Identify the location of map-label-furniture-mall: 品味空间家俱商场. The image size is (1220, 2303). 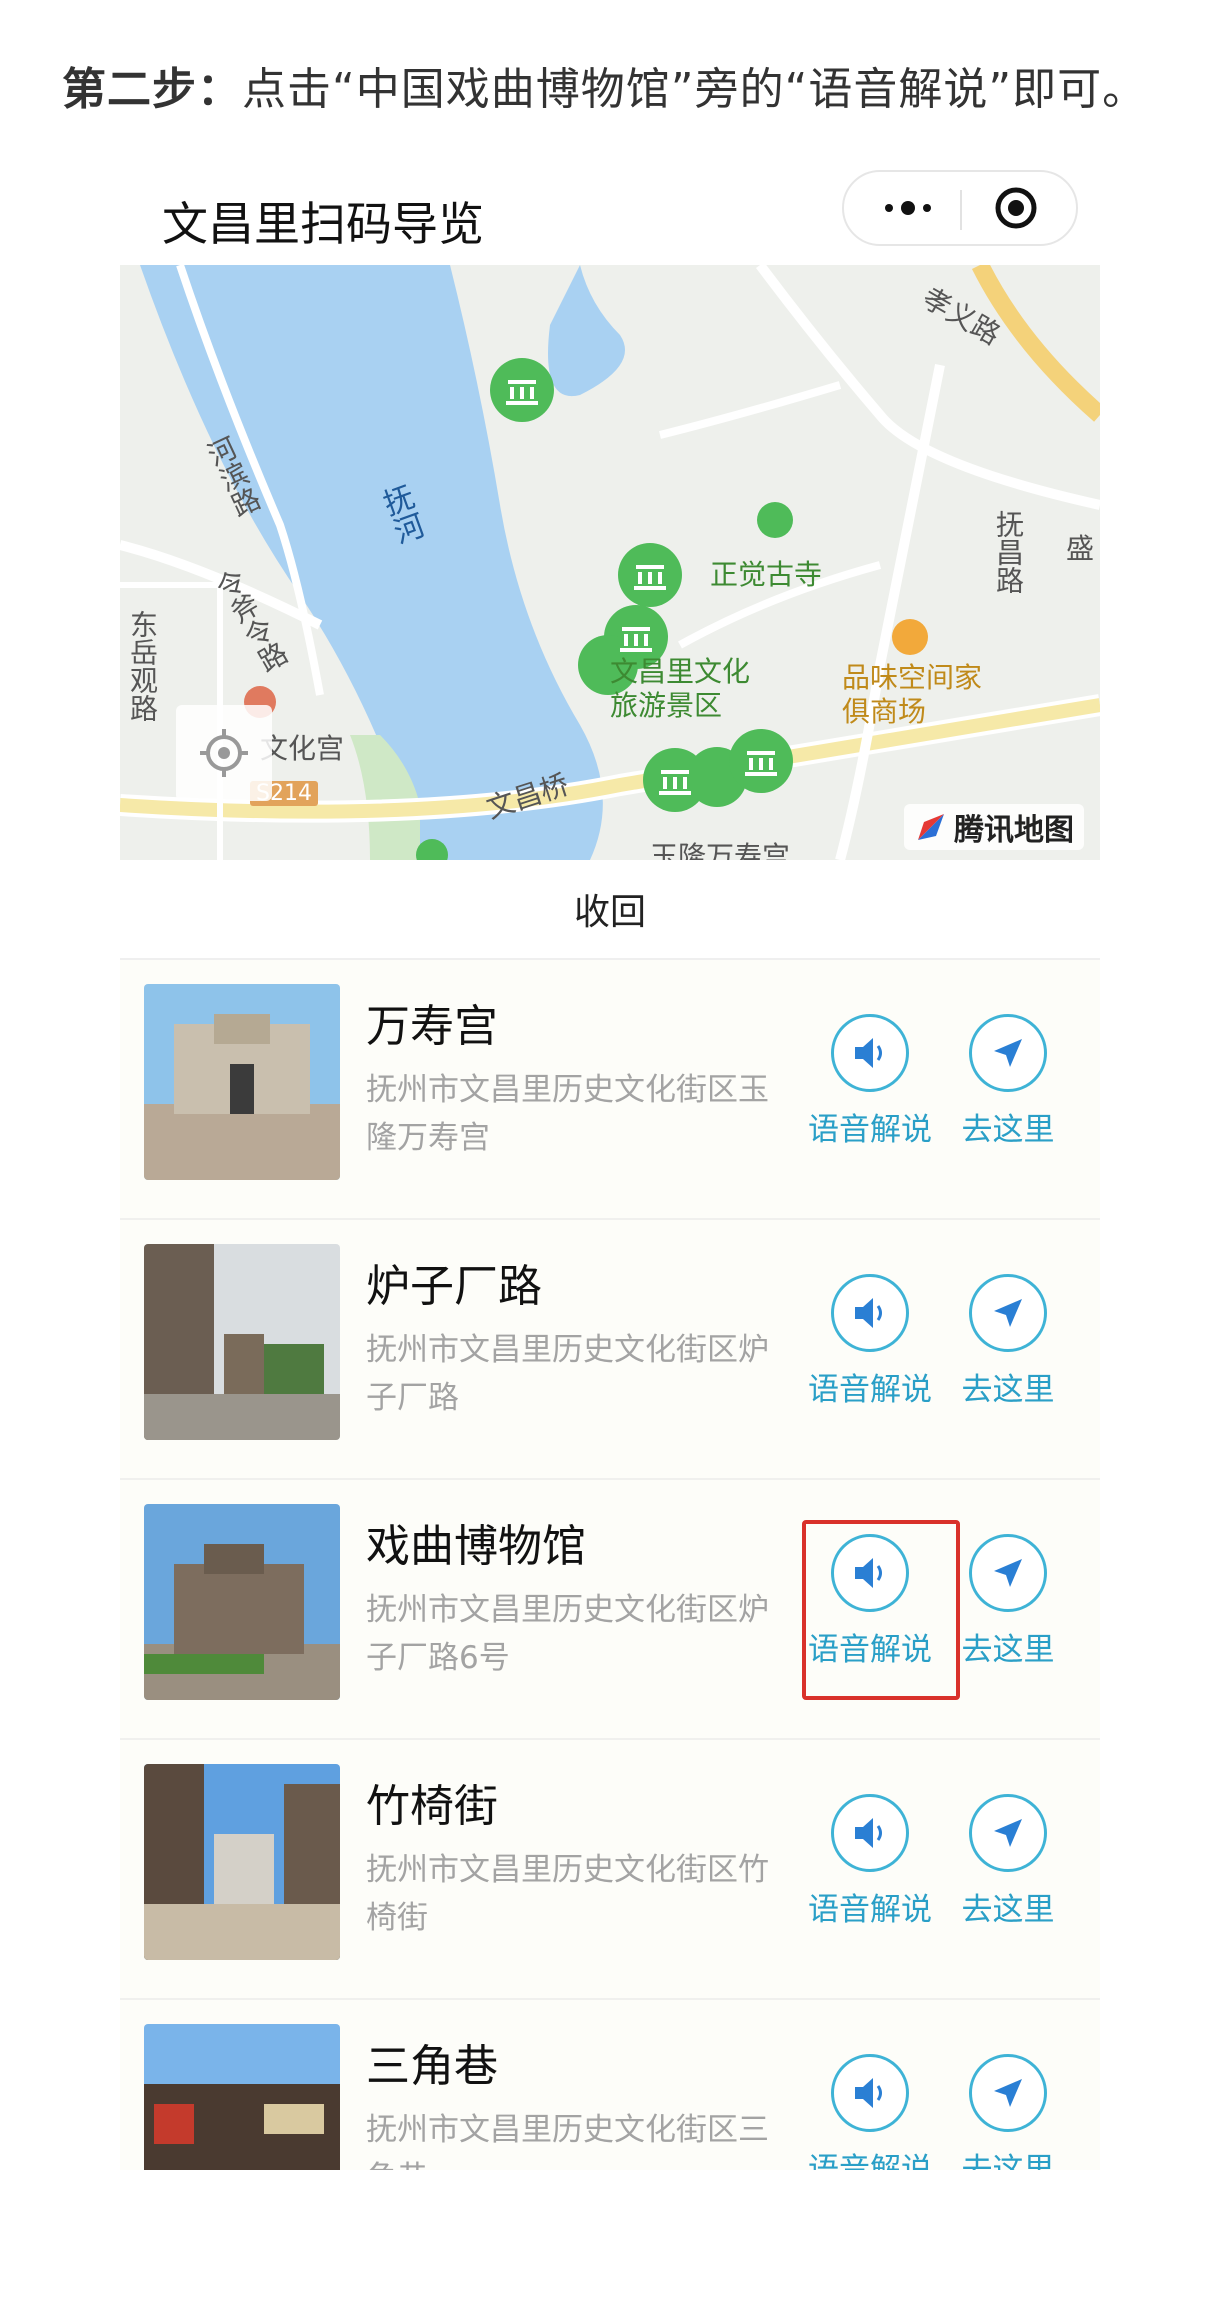
(912, 694).